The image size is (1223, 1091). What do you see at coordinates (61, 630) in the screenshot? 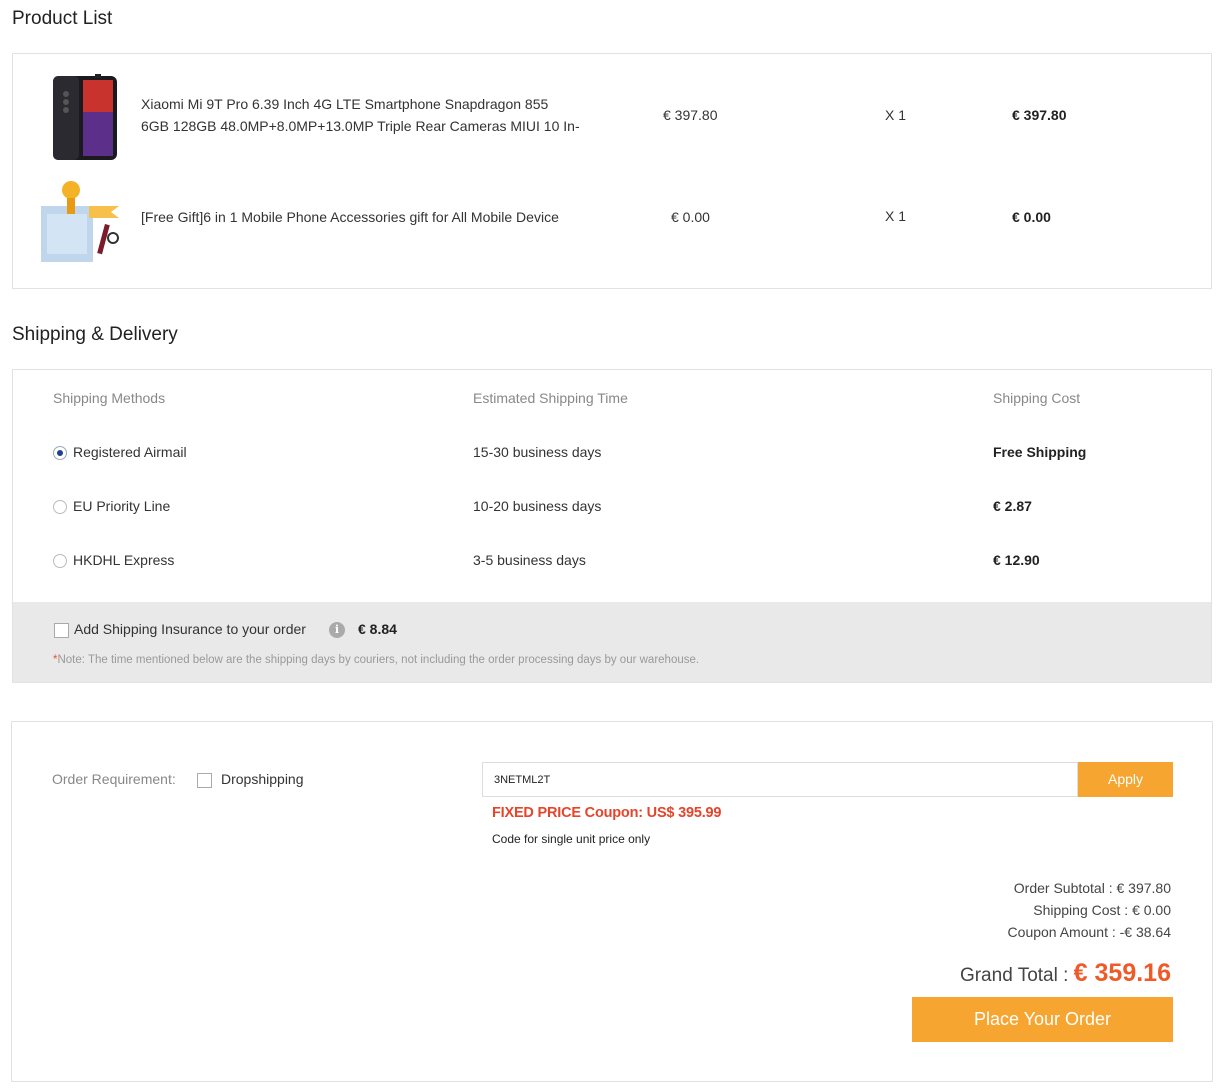
I see `insurance-checkbox` at bounding box center [61, 630].